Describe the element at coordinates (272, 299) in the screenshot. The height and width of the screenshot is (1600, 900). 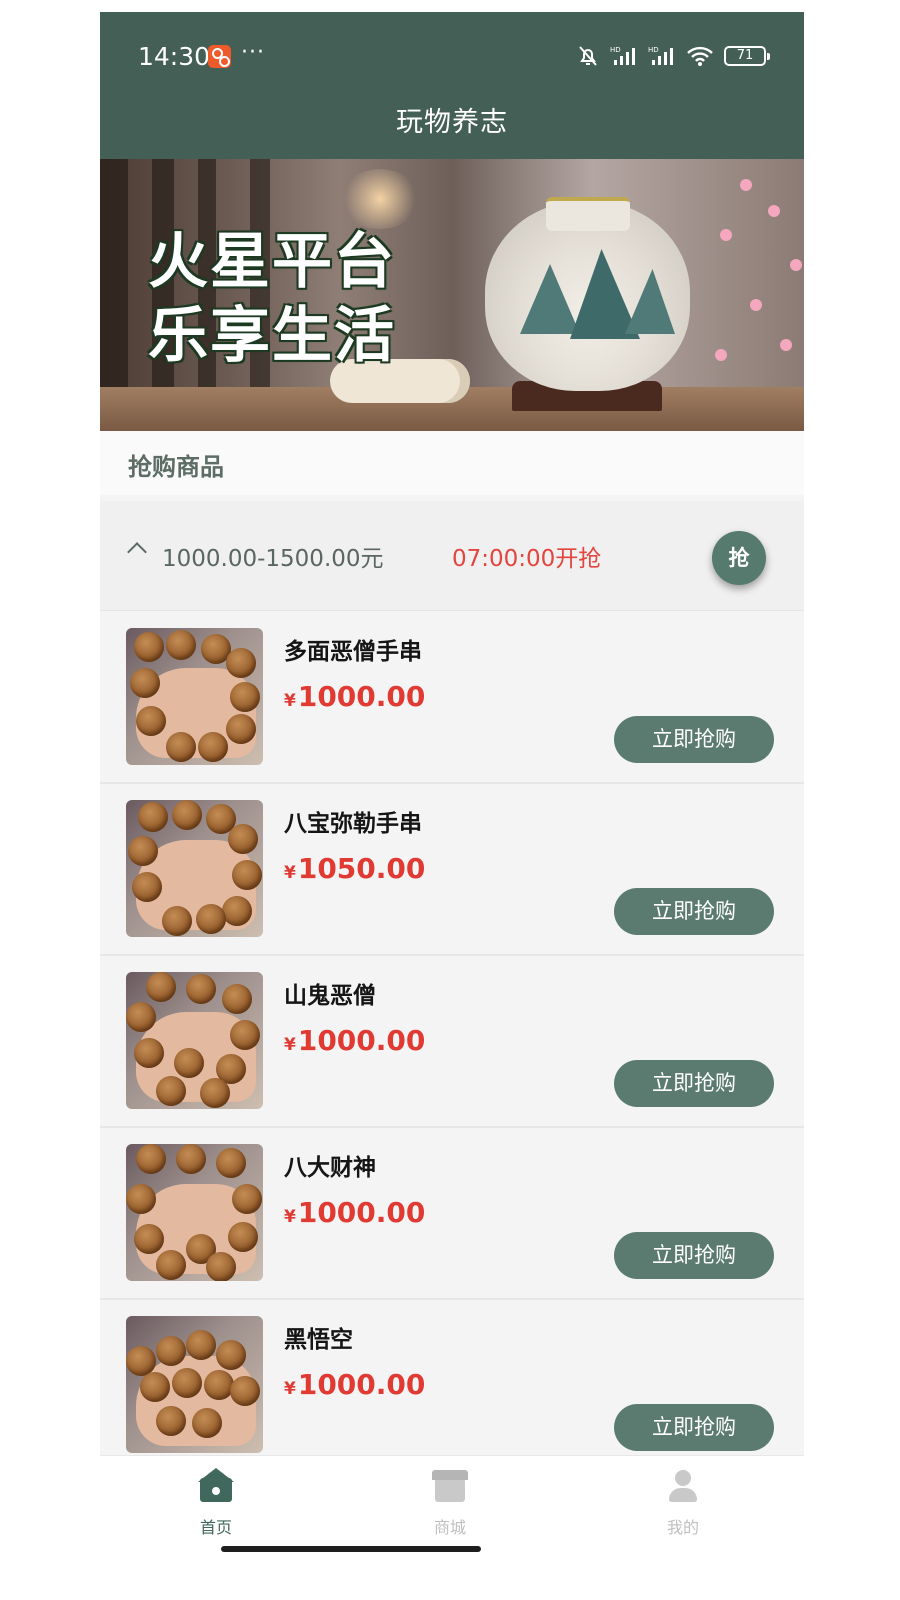
I see `banner-slogan: 火星平台 乐享生活` at that location.